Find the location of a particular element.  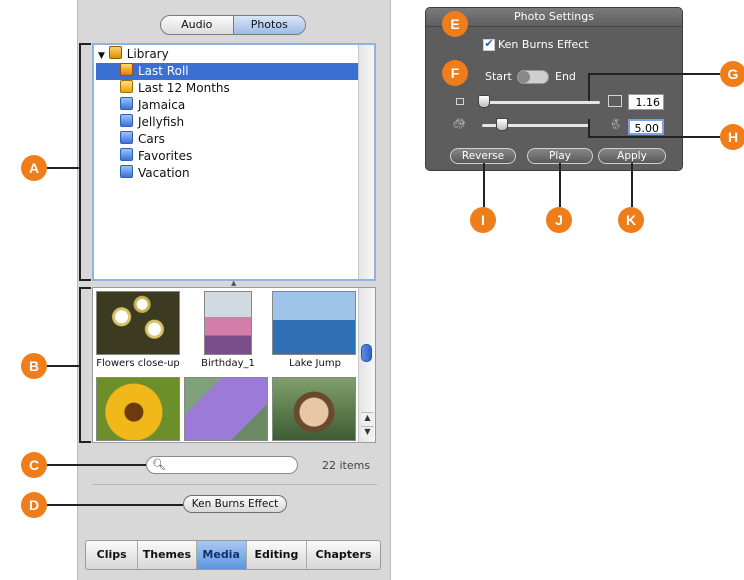

album-row-vacation: Vacation is located at coordinates (155, 173).